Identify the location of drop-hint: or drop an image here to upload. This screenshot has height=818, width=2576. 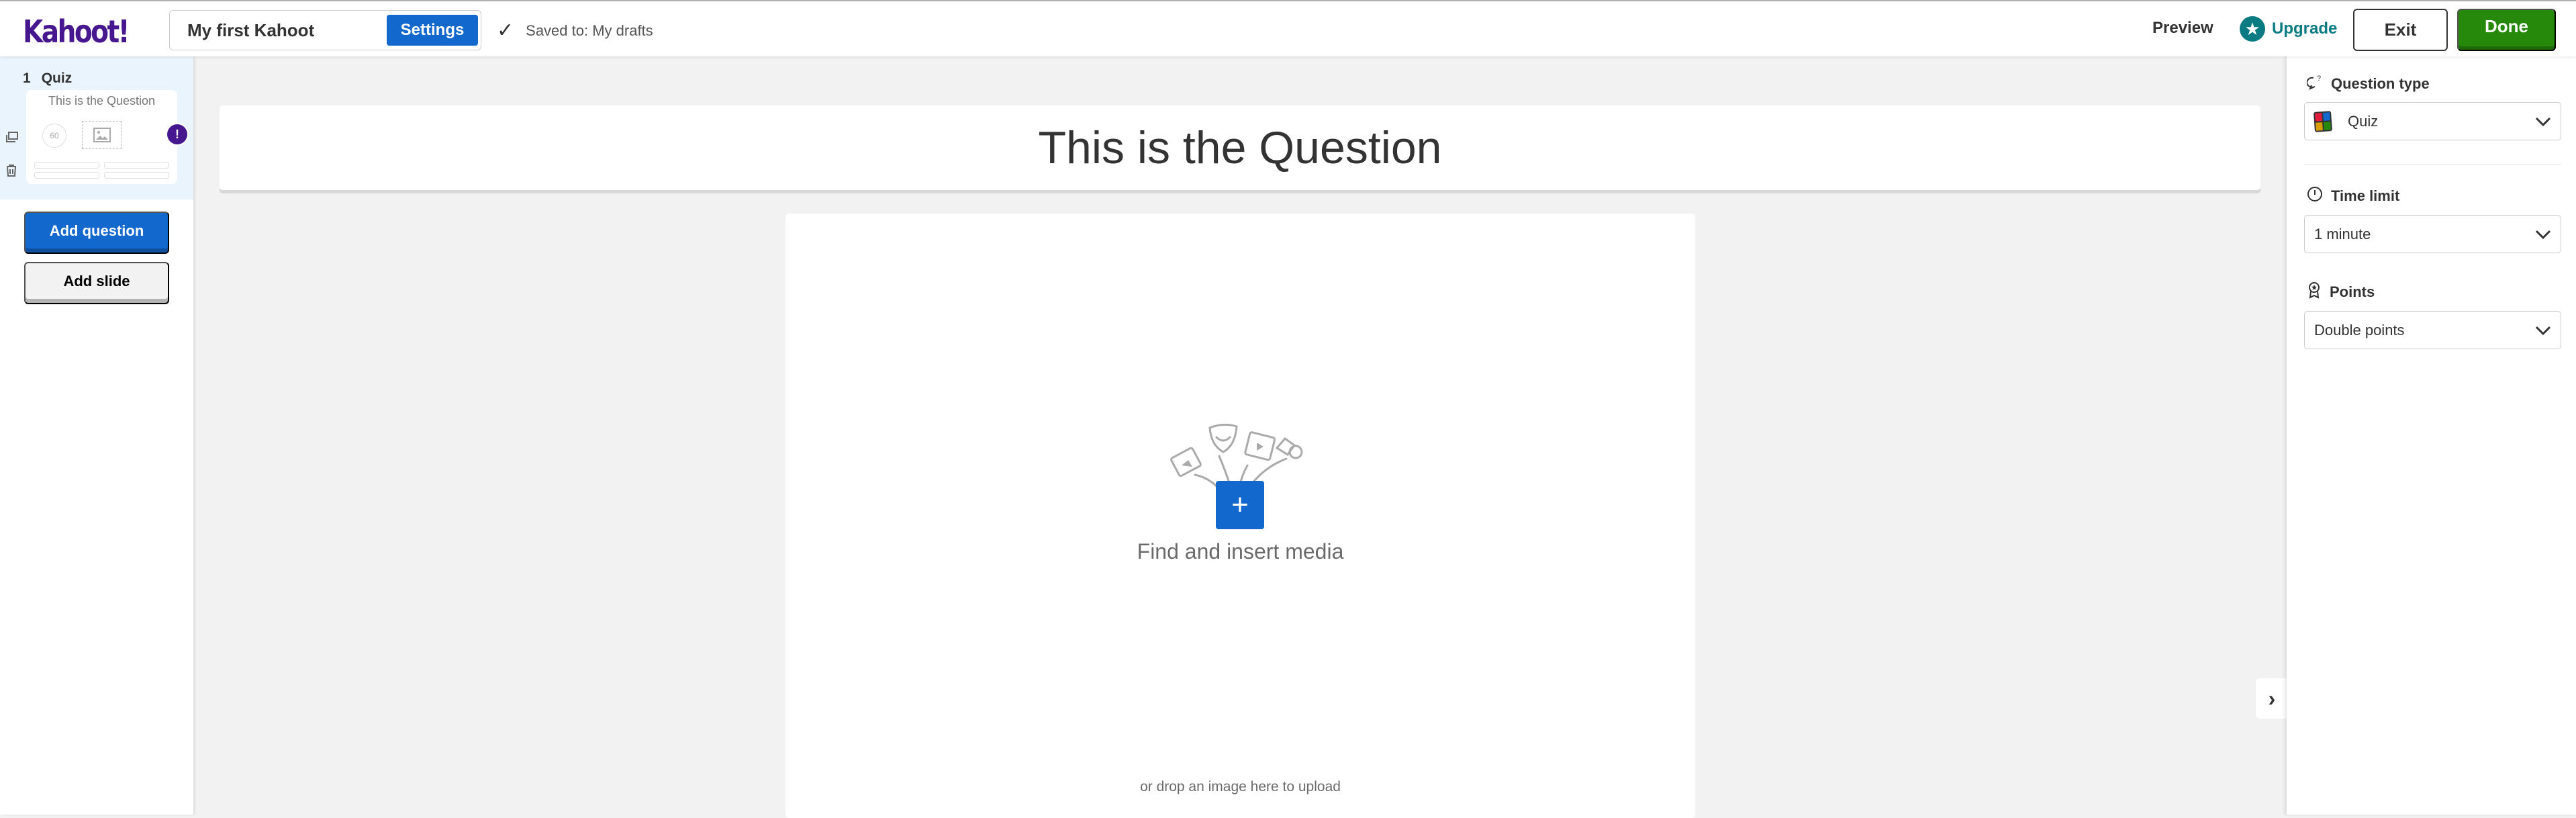
(1240, 786).